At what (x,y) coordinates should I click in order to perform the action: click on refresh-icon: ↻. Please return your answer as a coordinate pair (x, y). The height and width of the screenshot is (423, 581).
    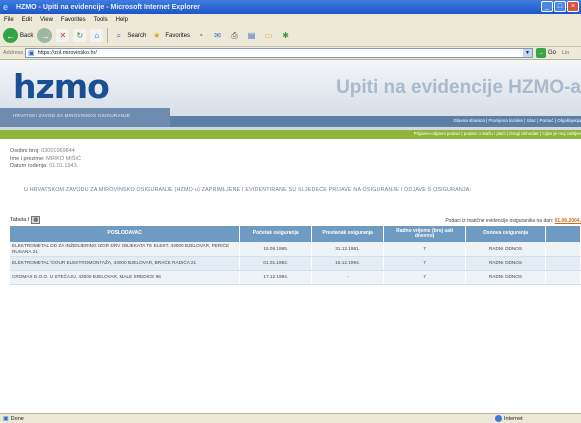
    Looking at the image, I should click on (80, 35).